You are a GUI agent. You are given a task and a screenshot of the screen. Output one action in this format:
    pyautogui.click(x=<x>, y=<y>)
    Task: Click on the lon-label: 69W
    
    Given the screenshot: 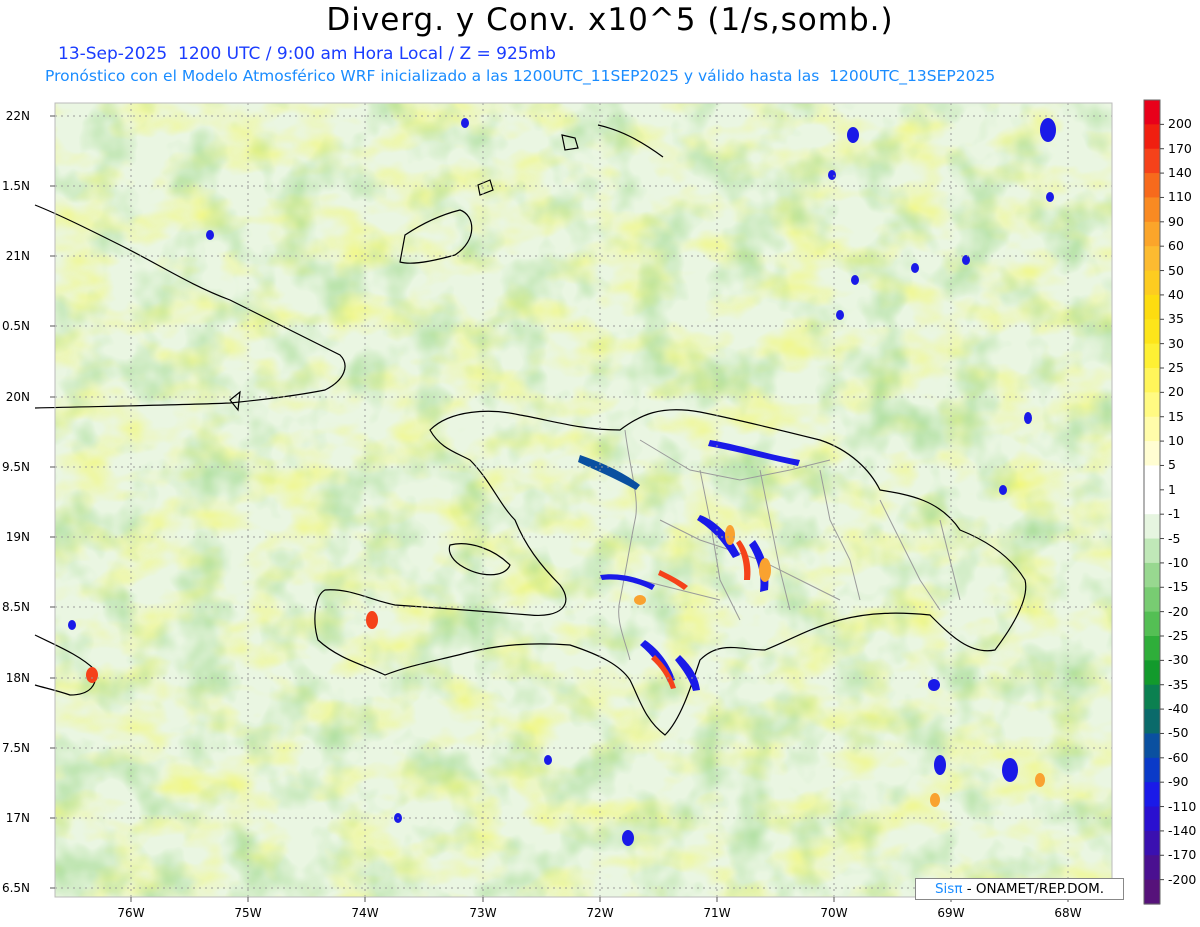 What is the action you would take?
    pyautogui.click(x=951, y=913)
    